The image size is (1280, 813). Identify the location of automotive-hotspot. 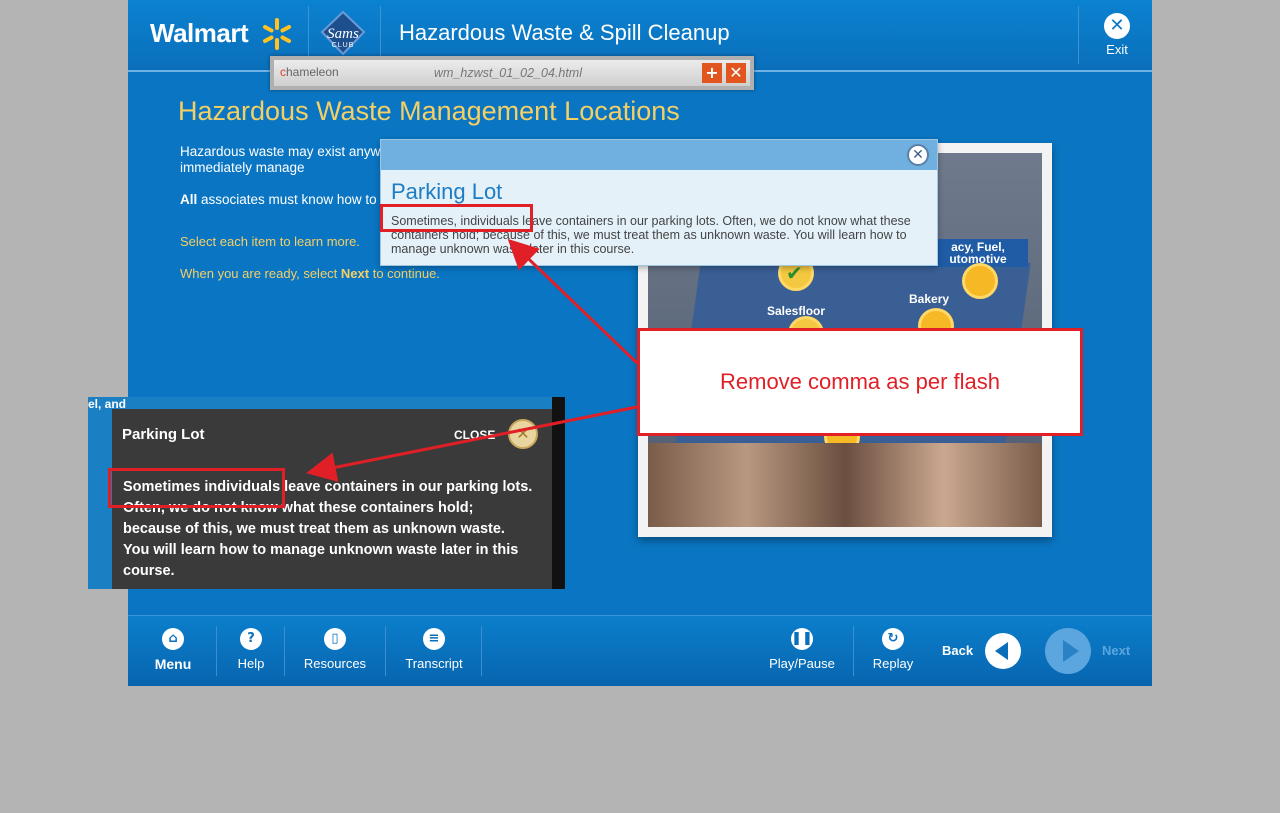
(980, 281).